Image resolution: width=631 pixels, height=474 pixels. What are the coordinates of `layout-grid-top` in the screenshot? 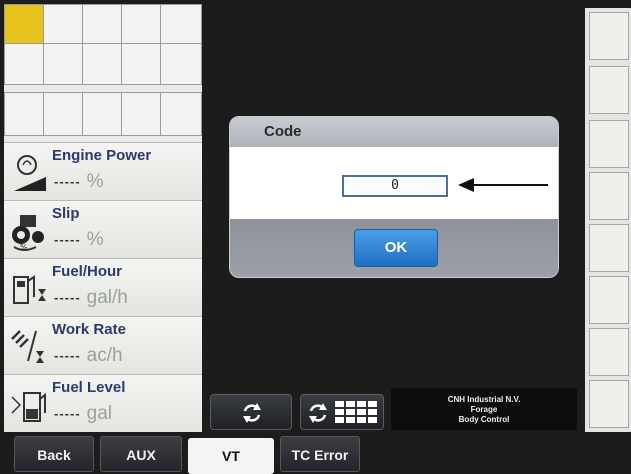 It's located at (103, 45).